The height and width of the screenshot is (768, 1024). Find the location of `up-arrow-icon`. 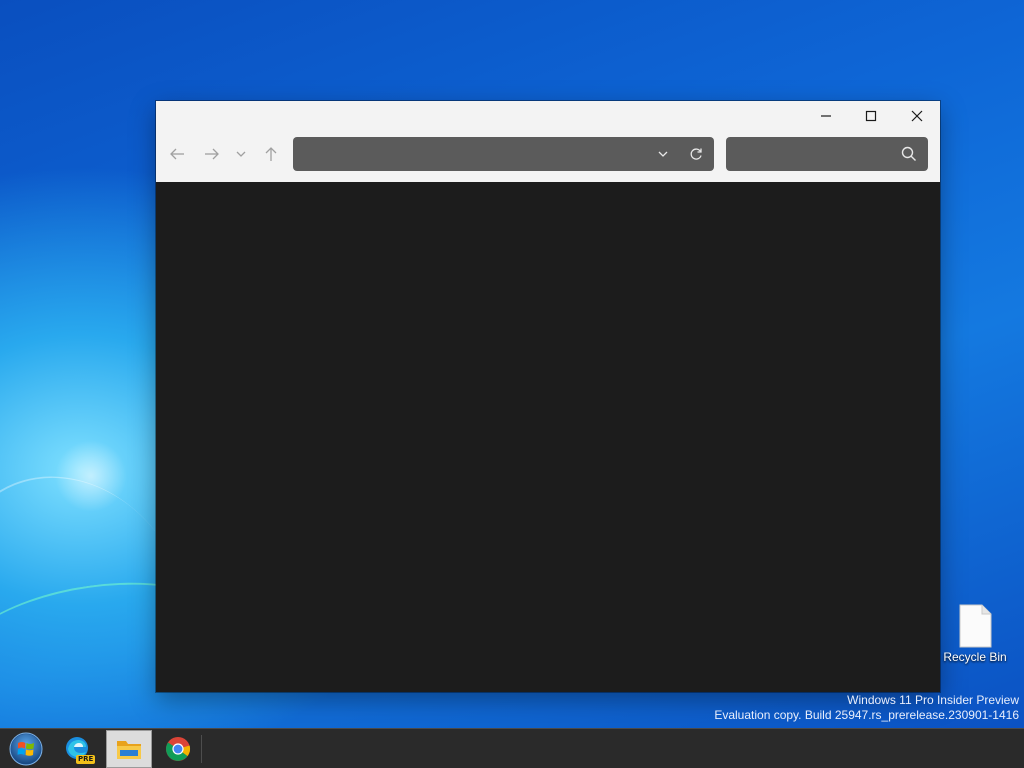

up-arrow-icon is located at coordinates (271, 154).